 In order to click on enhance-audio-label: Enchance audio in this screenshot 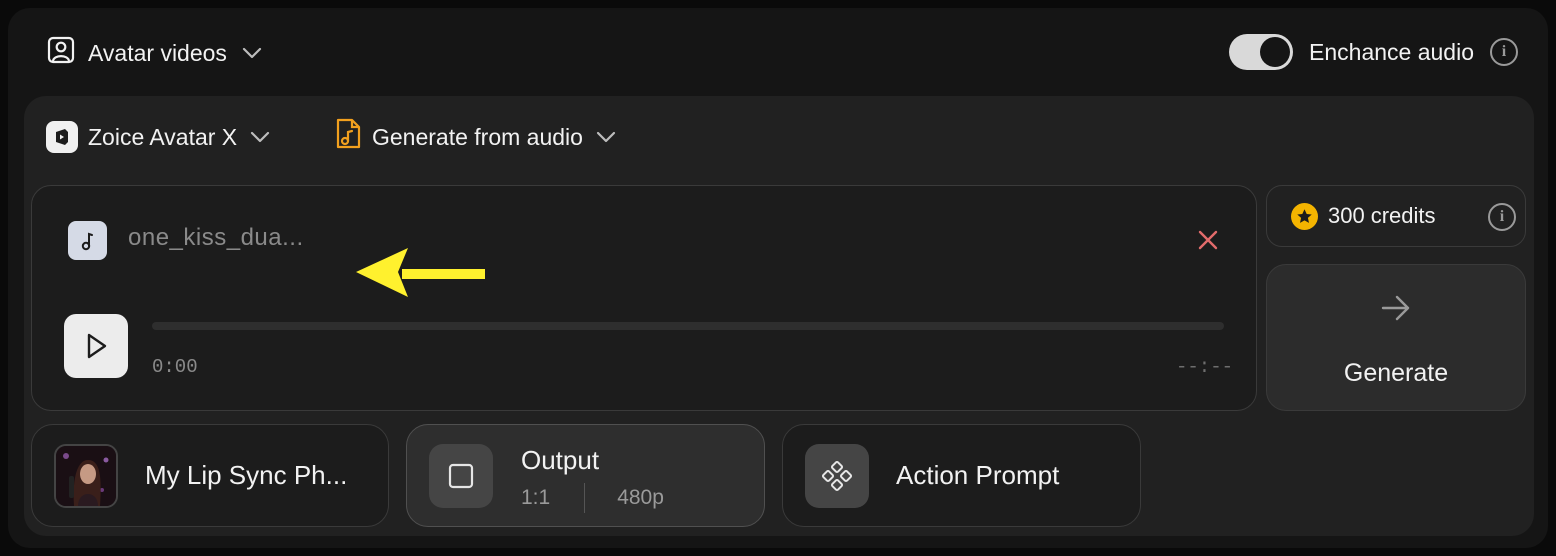, I will do `click(1391, 51)`.